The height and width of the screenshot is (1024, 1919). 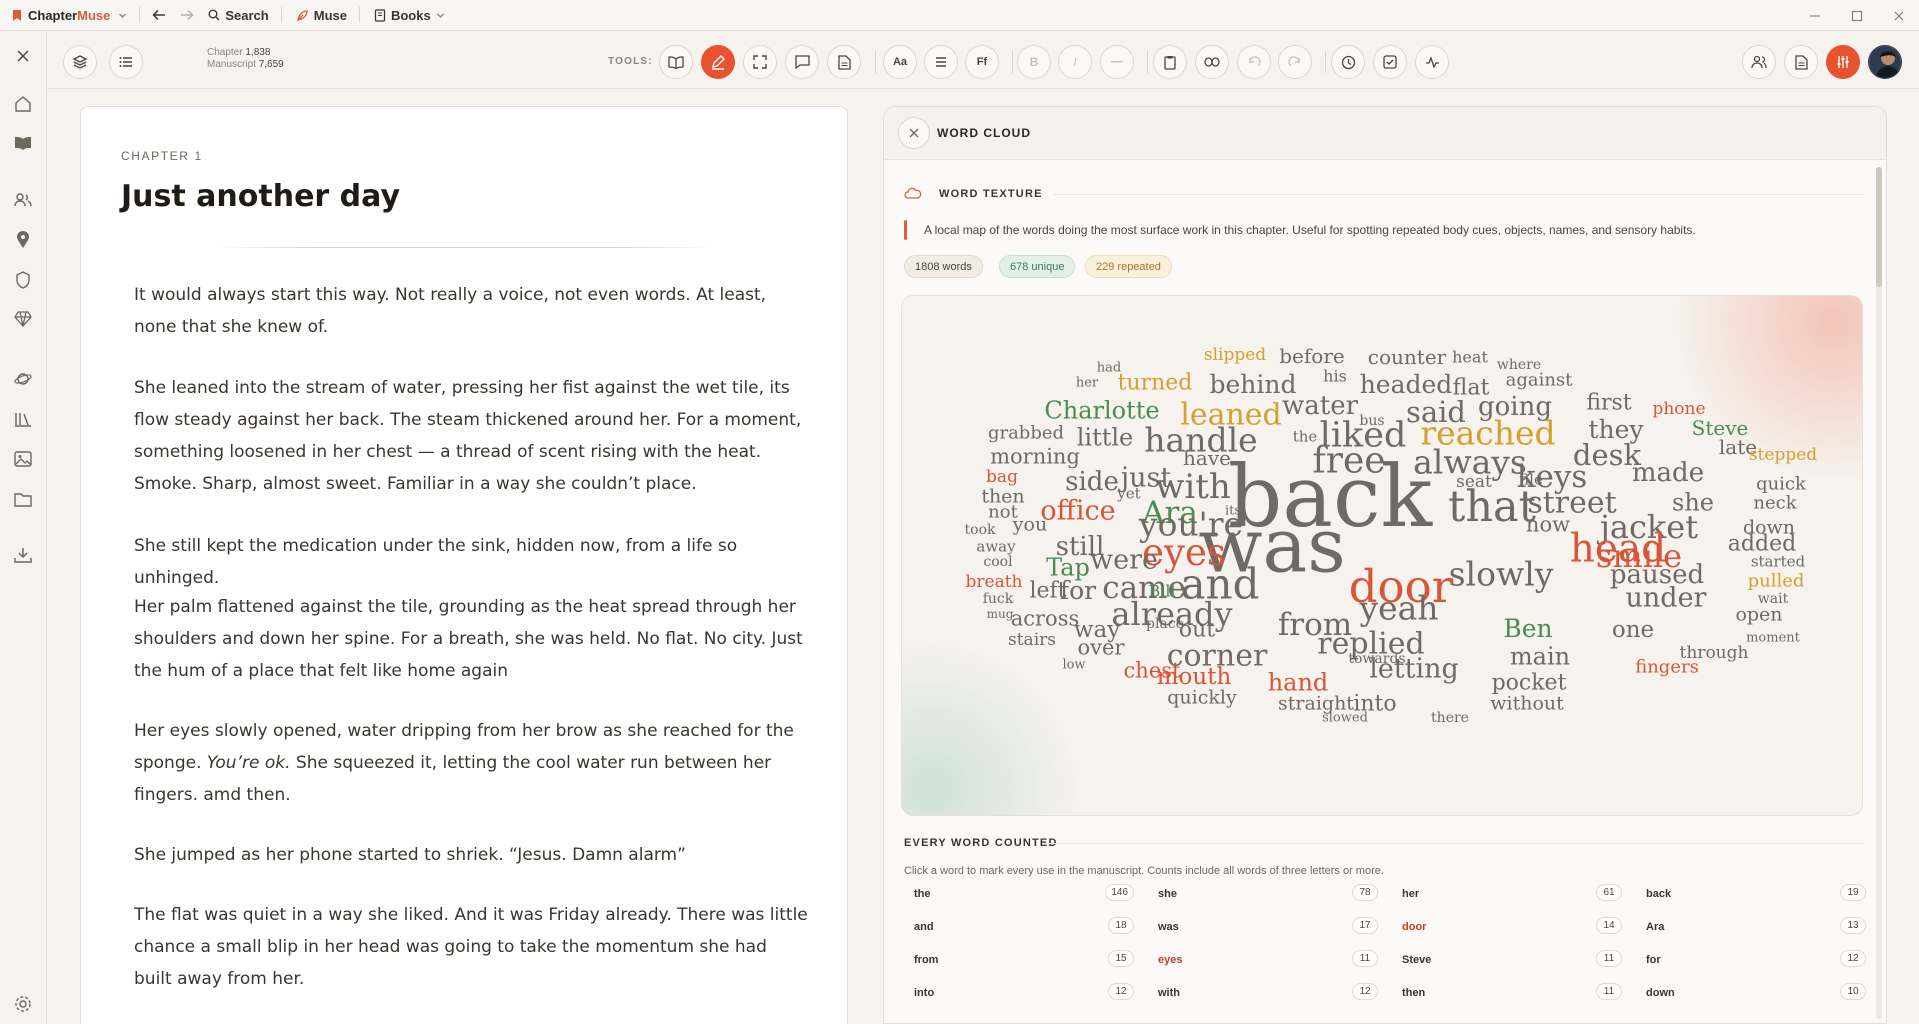 I want to click on cloud-word: fingers, so click(x=1667, y=666).